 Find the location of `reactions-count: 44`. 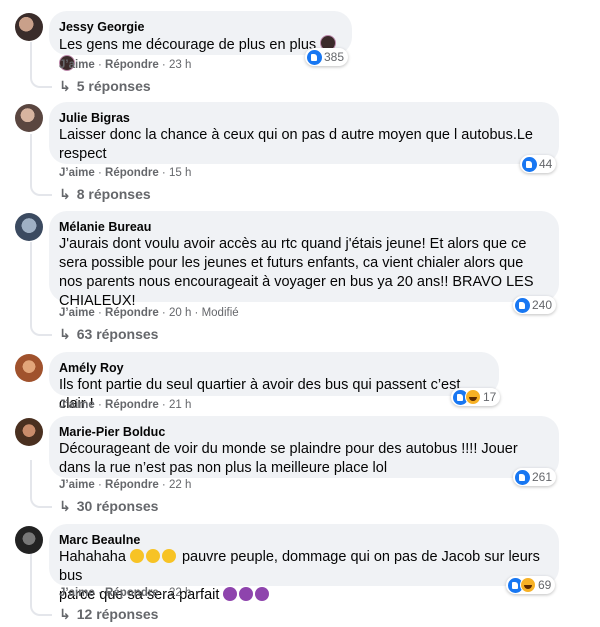

reactions-count: 44 is located at coordinates (538, 164).